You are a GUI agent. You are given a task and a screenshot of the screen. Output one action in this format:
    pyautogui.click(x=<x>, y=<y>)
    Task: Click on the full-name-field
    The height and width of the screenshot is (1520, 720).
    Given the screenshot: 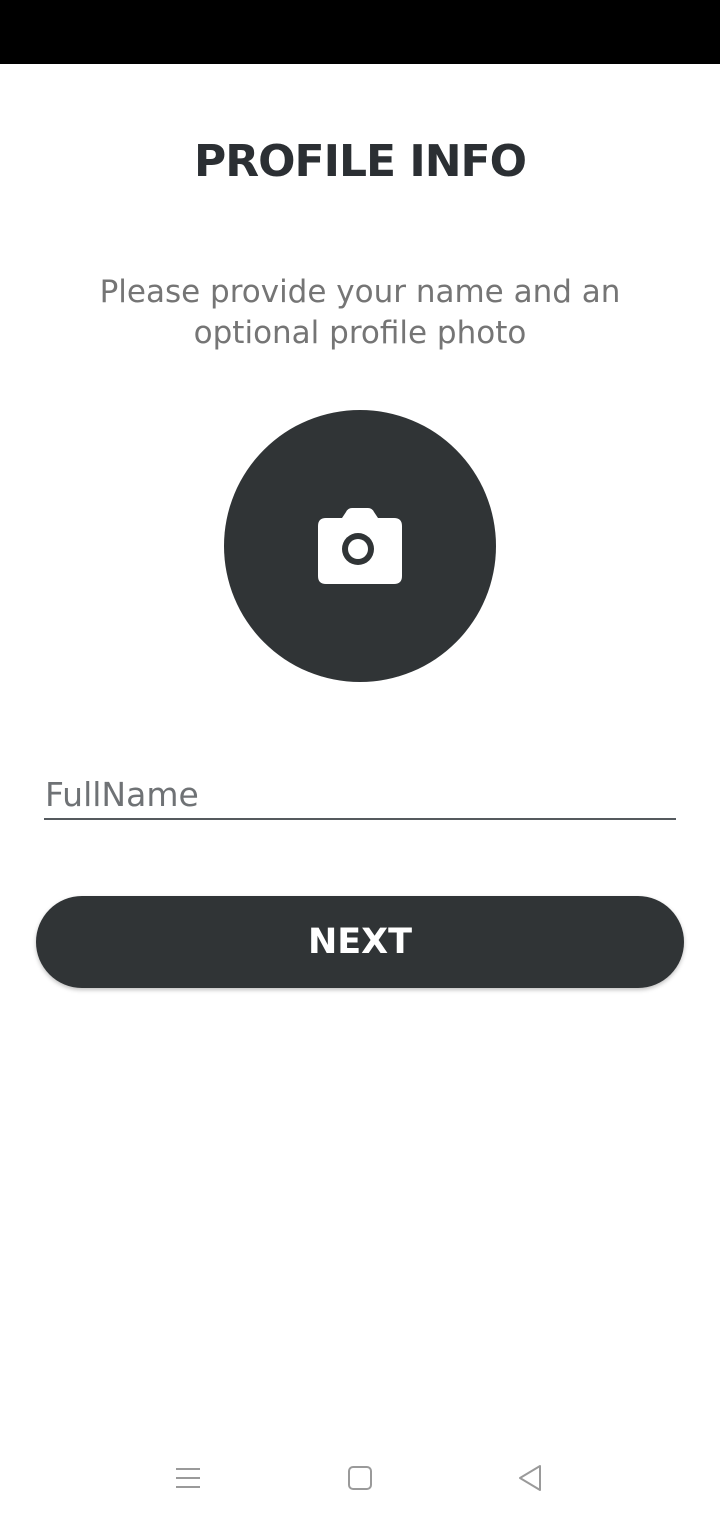 What is the action you would take?
    pyautogui.click(x=360, y=795)
    